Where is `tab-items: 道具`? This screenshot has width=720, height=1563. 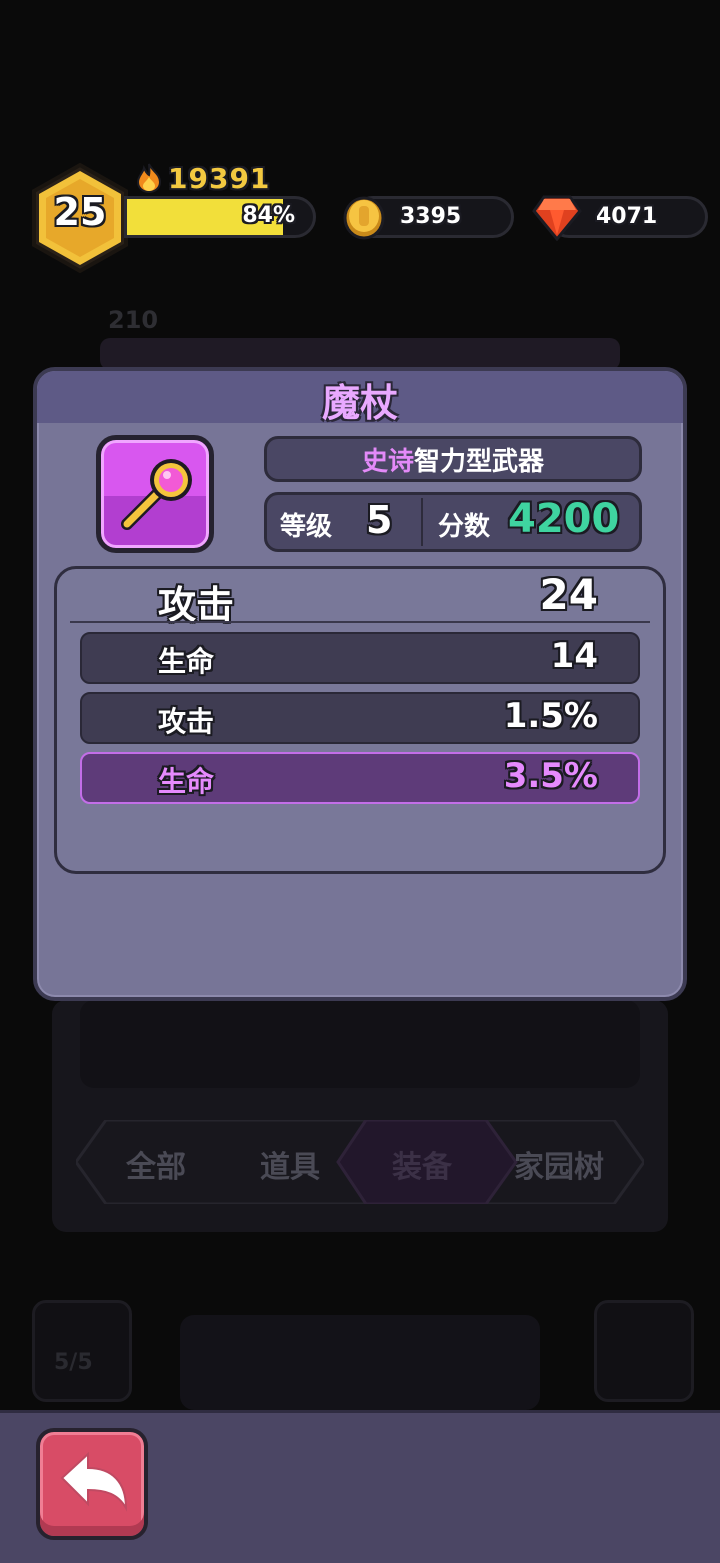 tab-items: 道具 is located at coordinates (290, 1164).